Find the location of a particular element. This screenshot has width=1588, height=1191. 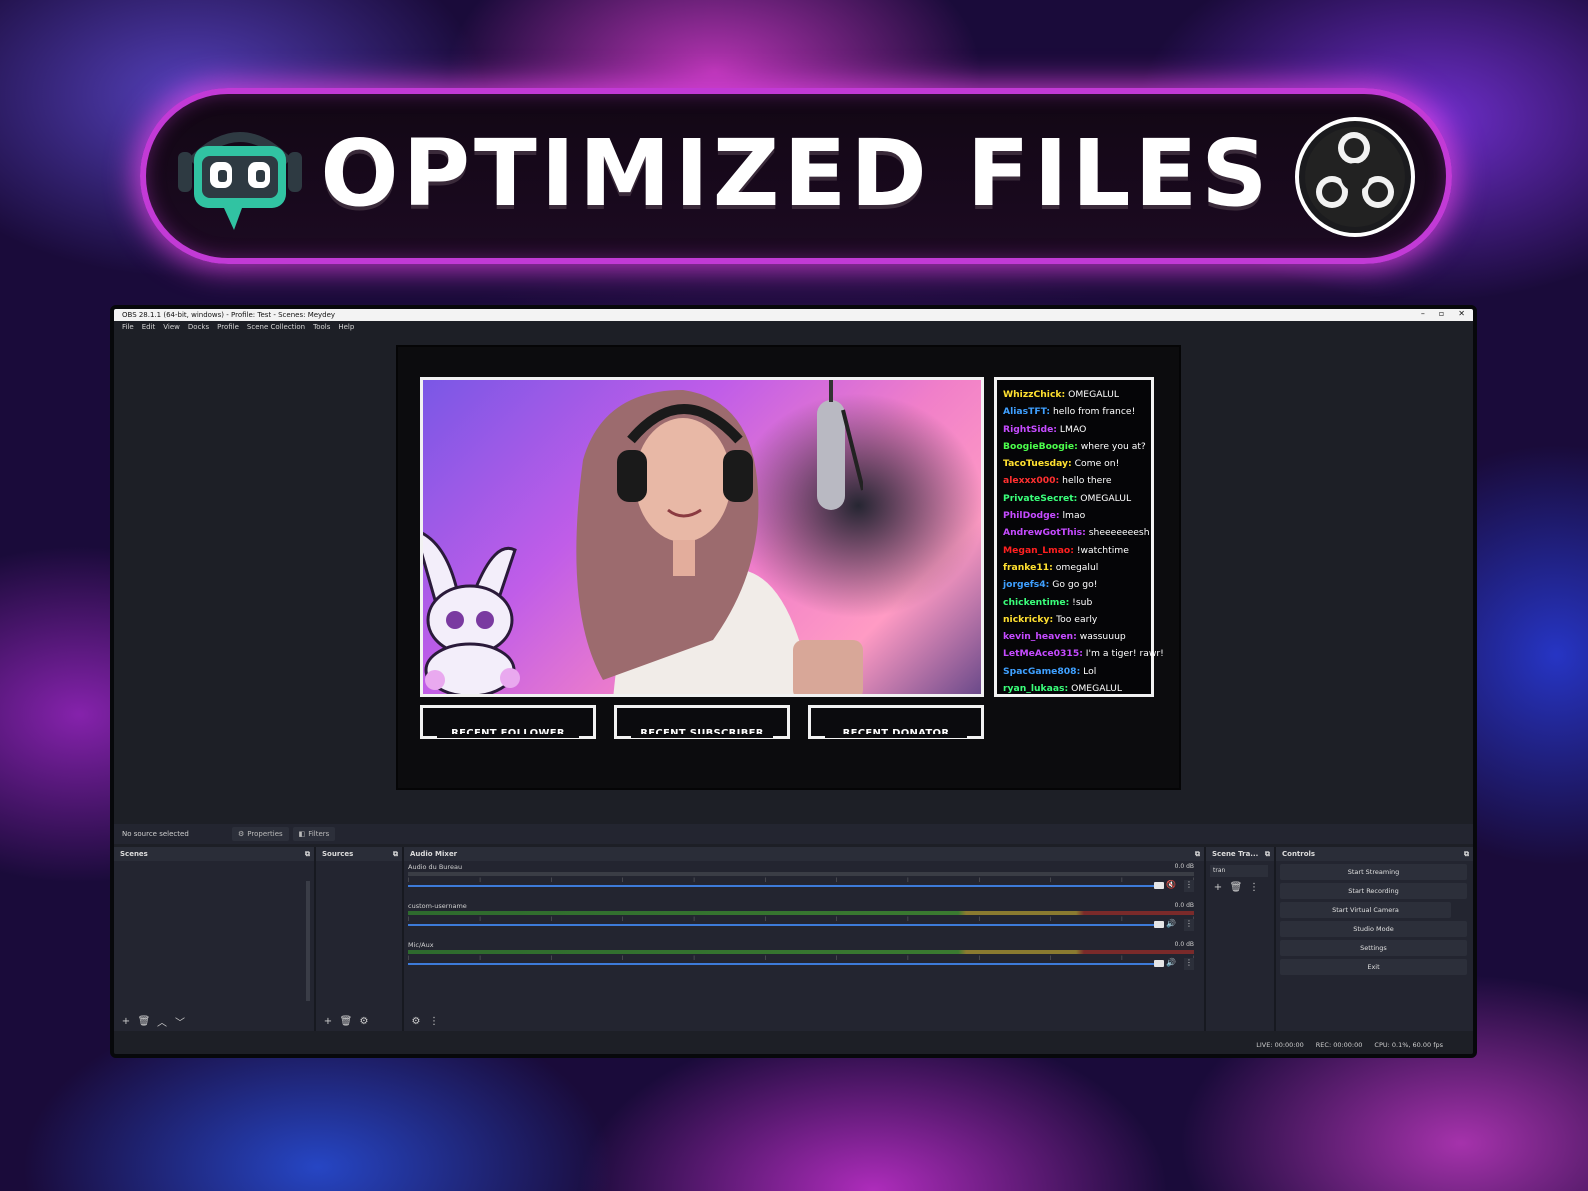

close-icon: ✕ is located at coordinates (1461, 313).